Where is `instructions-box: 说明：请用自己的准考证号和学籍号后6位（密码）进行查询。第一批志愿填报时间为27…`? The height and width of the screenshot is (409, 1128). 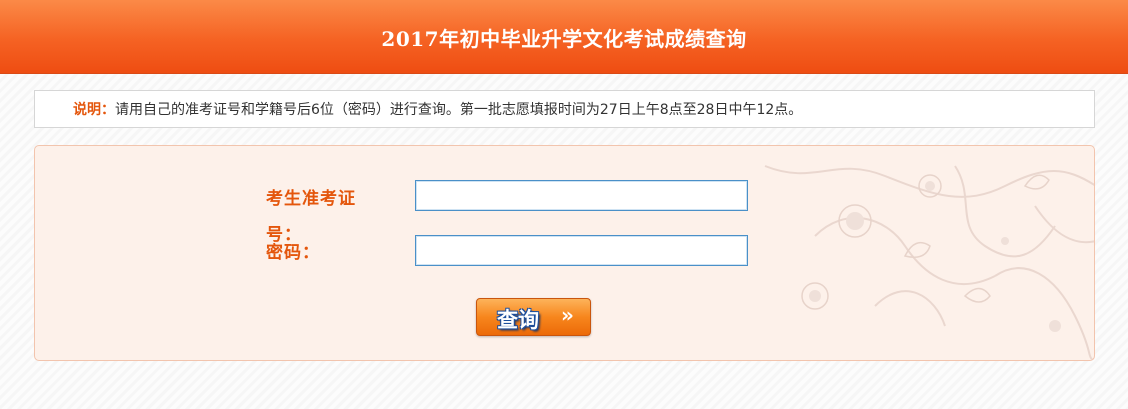 instructions-box: 说明：请用自己的准考证号和学籍号后6位（密码）进行查询。第一批志愿填报时间为27… is located at coordinates (564, 109).